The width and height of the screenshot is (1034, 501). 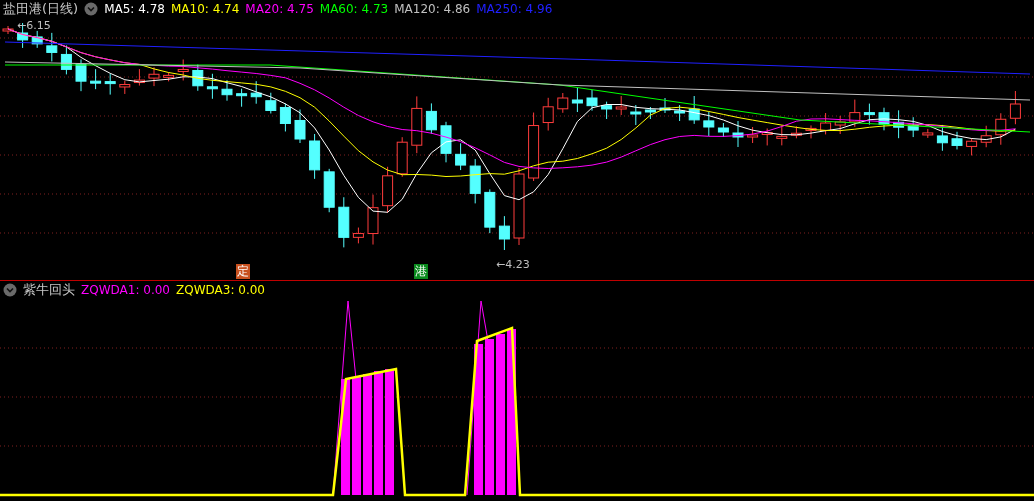 I want to click on moving-average-value: MA120: 4.86, so click(x=432, y=9).